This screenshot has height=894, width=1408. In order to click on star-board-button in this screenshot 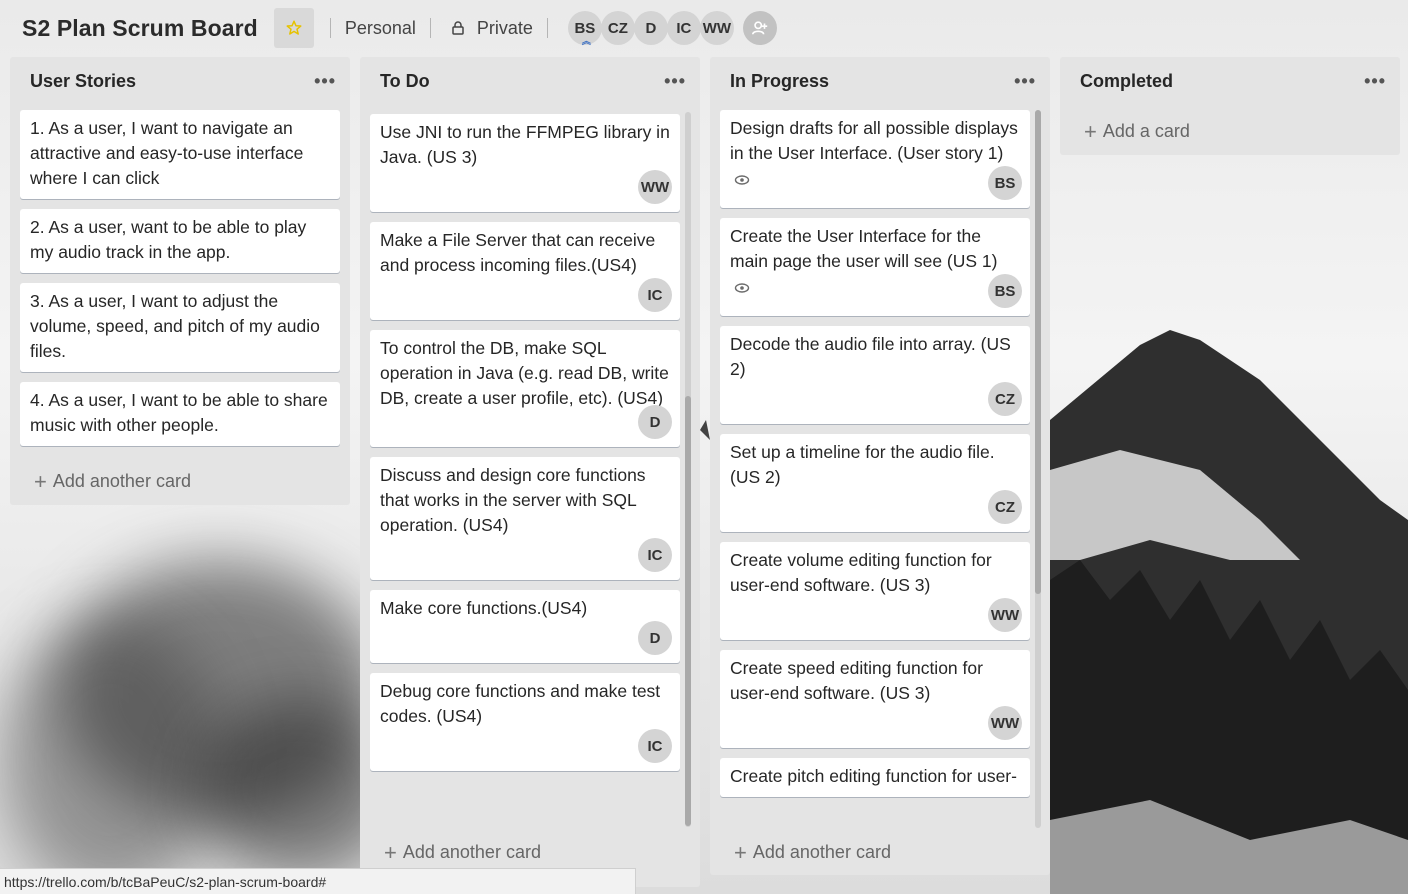, I will do `click(293, 28)`.